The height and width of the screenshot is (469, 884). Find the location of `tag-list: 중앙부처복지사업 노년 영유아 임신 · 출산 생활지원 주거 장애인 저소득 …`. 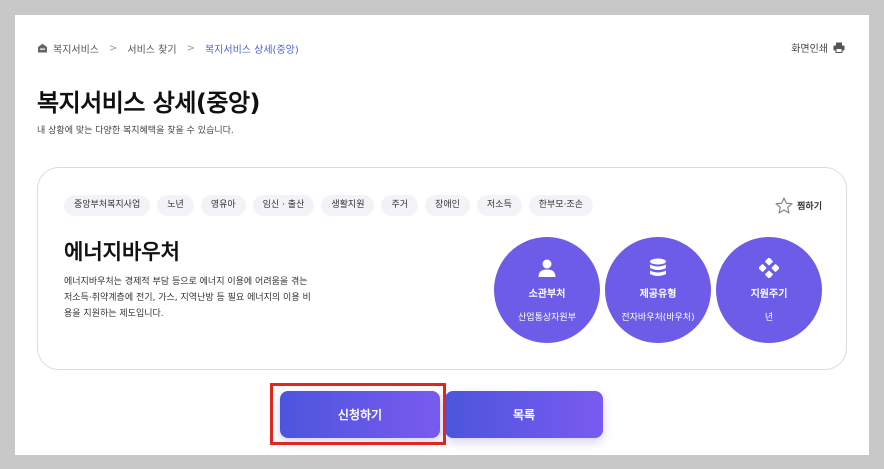

tag-list: 중앙부처복지사업 노년 영유아 임신 · 출산 생활지원 주거 장애인 저소득 … is located at coordinates (328, 205).